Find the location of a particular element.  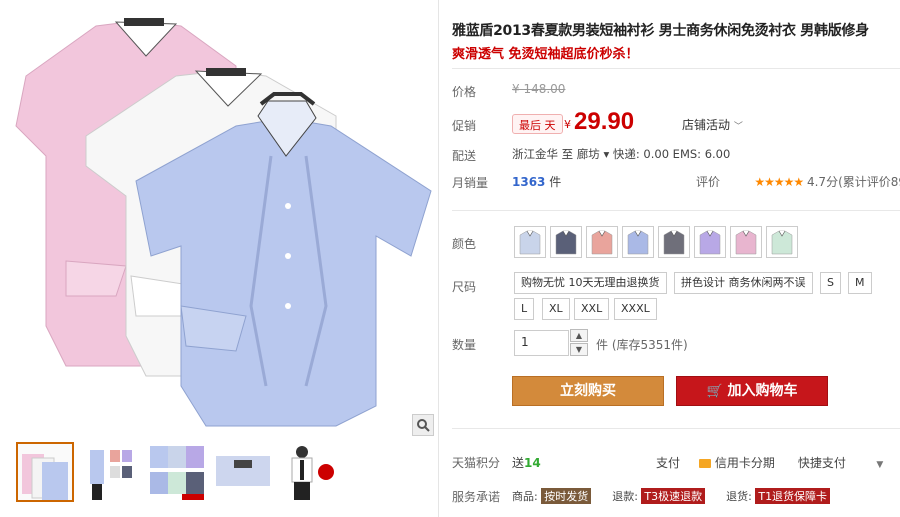

service-promises: 商品: 按时发货 退款: T3极速退款 退货: T1退货保障卡 is located at coordinates (671, 496).